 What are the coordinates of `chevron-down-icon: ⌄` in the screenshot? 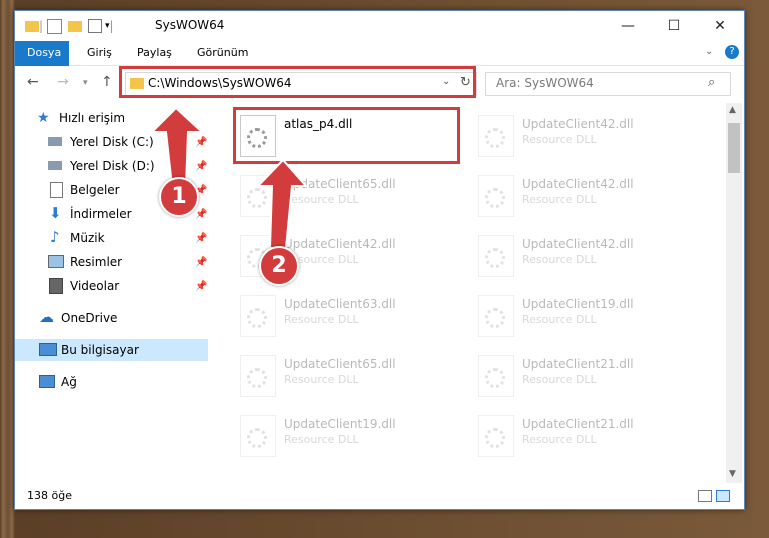 It's located at (709, 51).